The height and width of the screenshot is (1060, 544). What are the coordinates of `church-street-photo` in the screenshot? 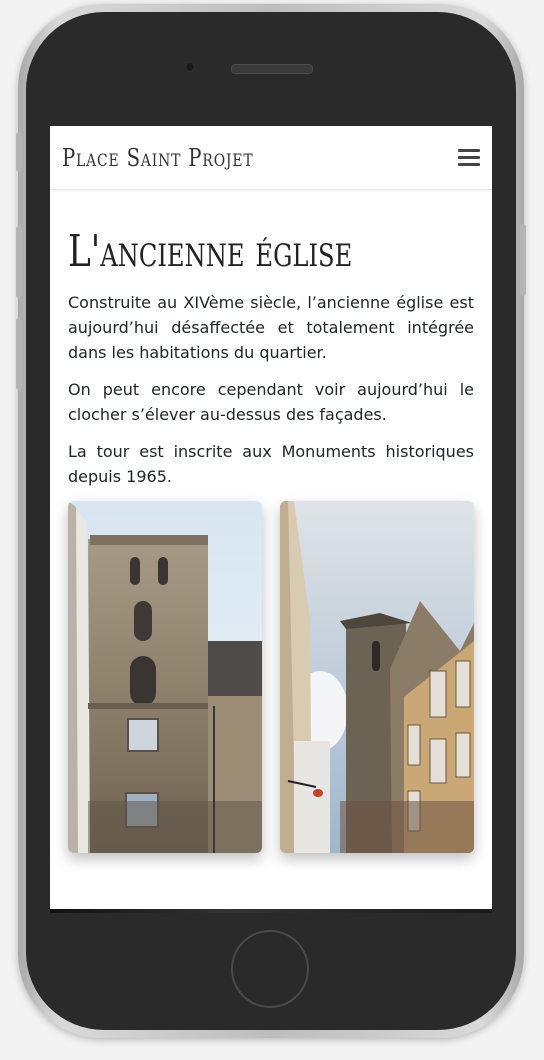 It's located at (377, 677).